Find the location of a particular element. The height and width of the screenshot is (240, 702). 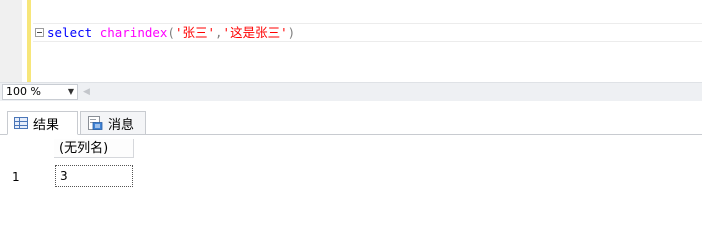

scroll-left-icon: ◀ is located at coordinates (86, 92).